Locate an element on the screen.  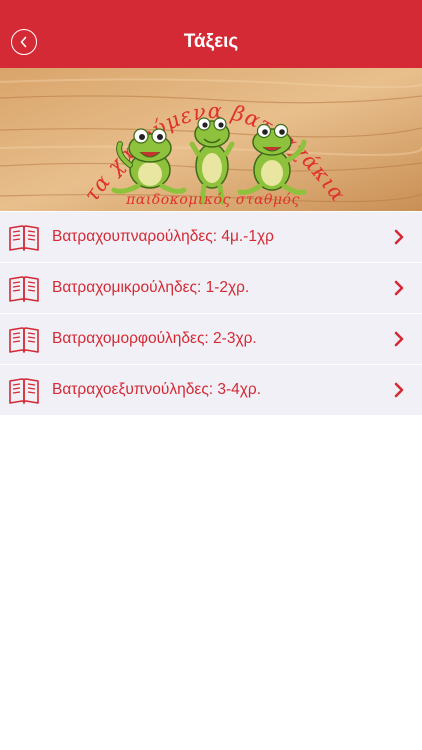
page-title: Τάξεις is located at coordinates (211, 41).